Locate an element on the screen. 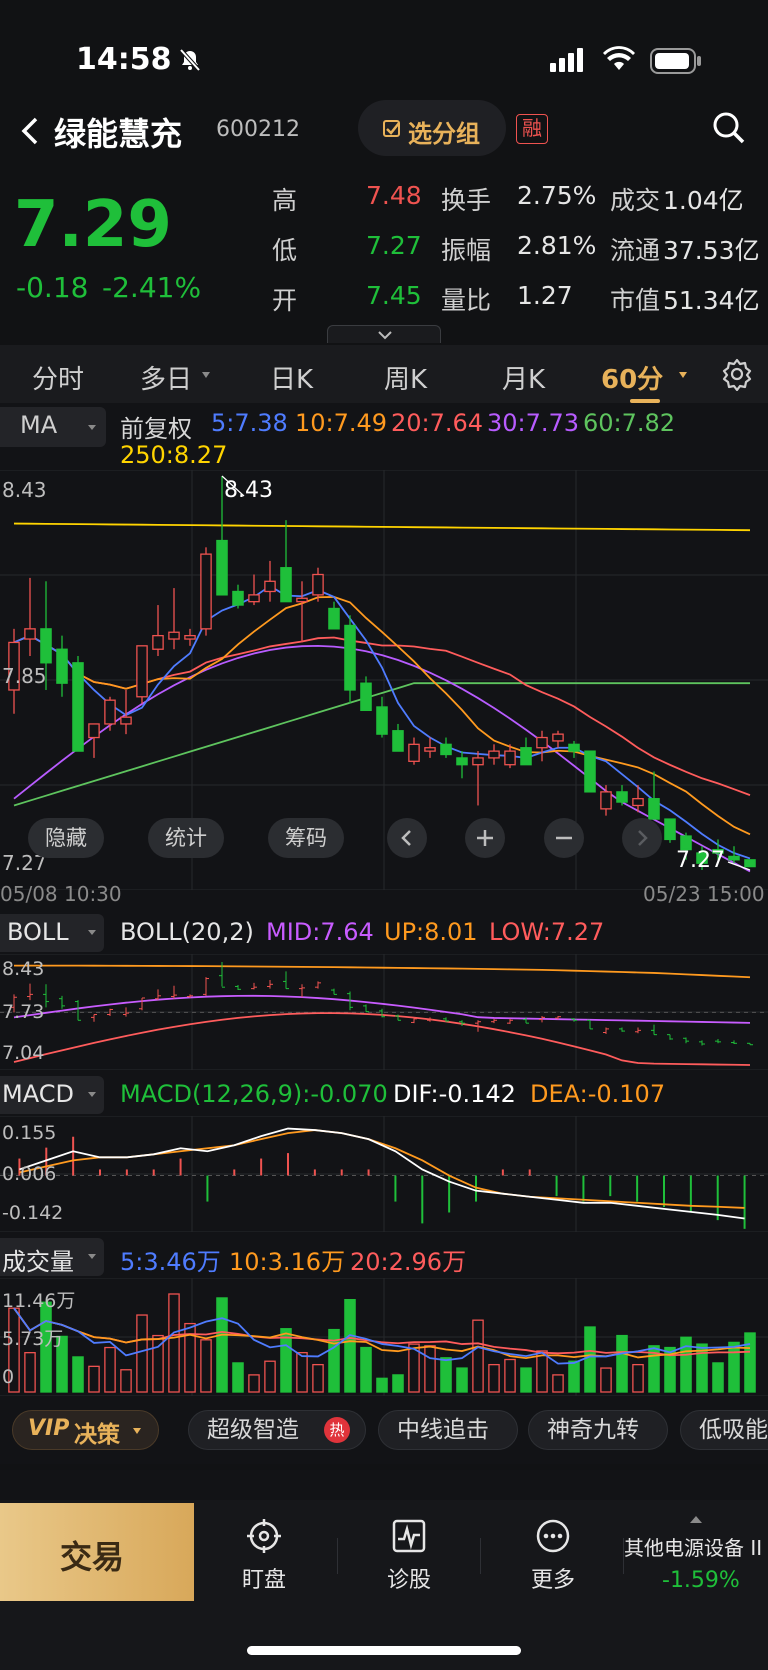 The height and width of the screenshot is (1670, 768). diagnose-button: 诊股 is located at coordinates (409, 1578).